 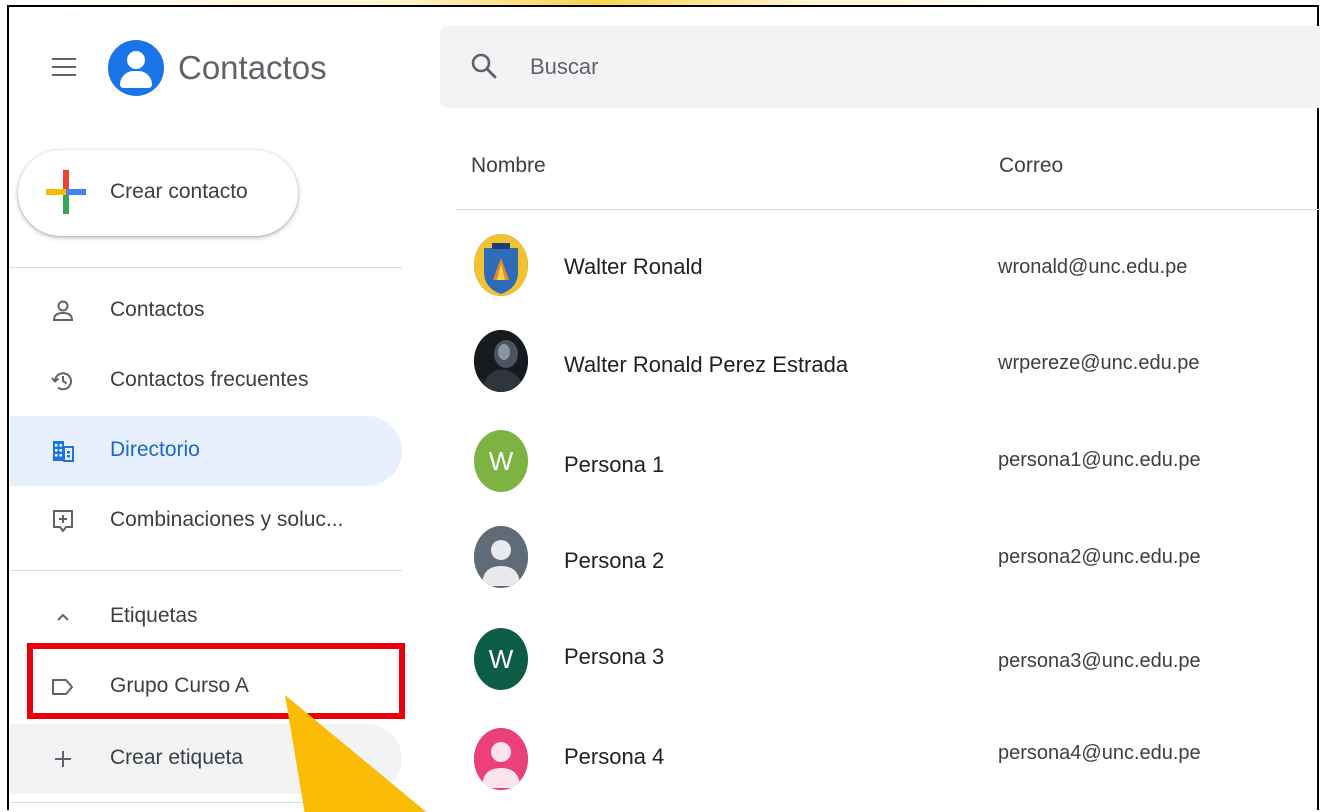 What do you see at coordinates (63, 310) in the screenshot?
I see `person-icon` at bounding box center [63, 310].